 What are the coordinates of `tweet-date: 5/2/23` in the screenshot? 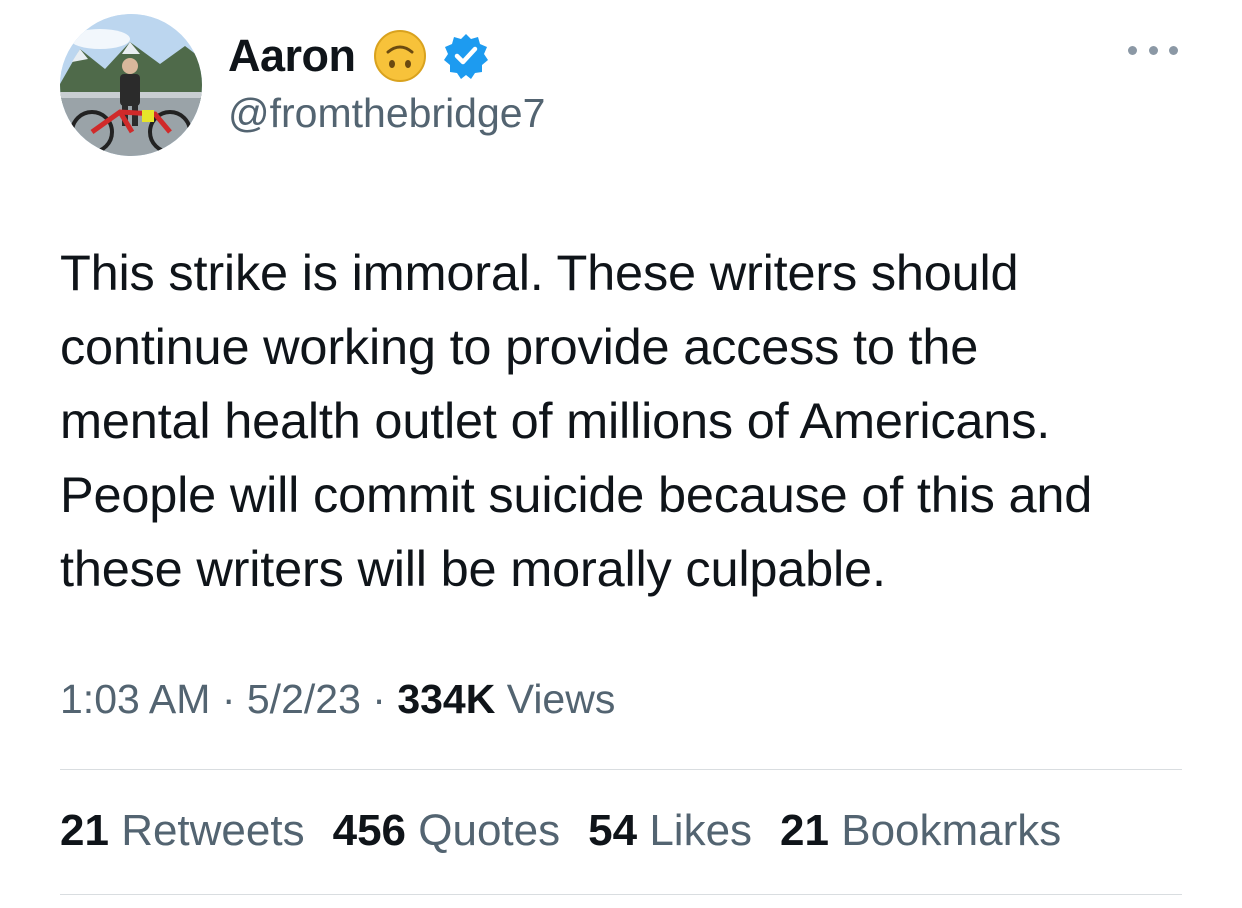 It's located at (304, 699).